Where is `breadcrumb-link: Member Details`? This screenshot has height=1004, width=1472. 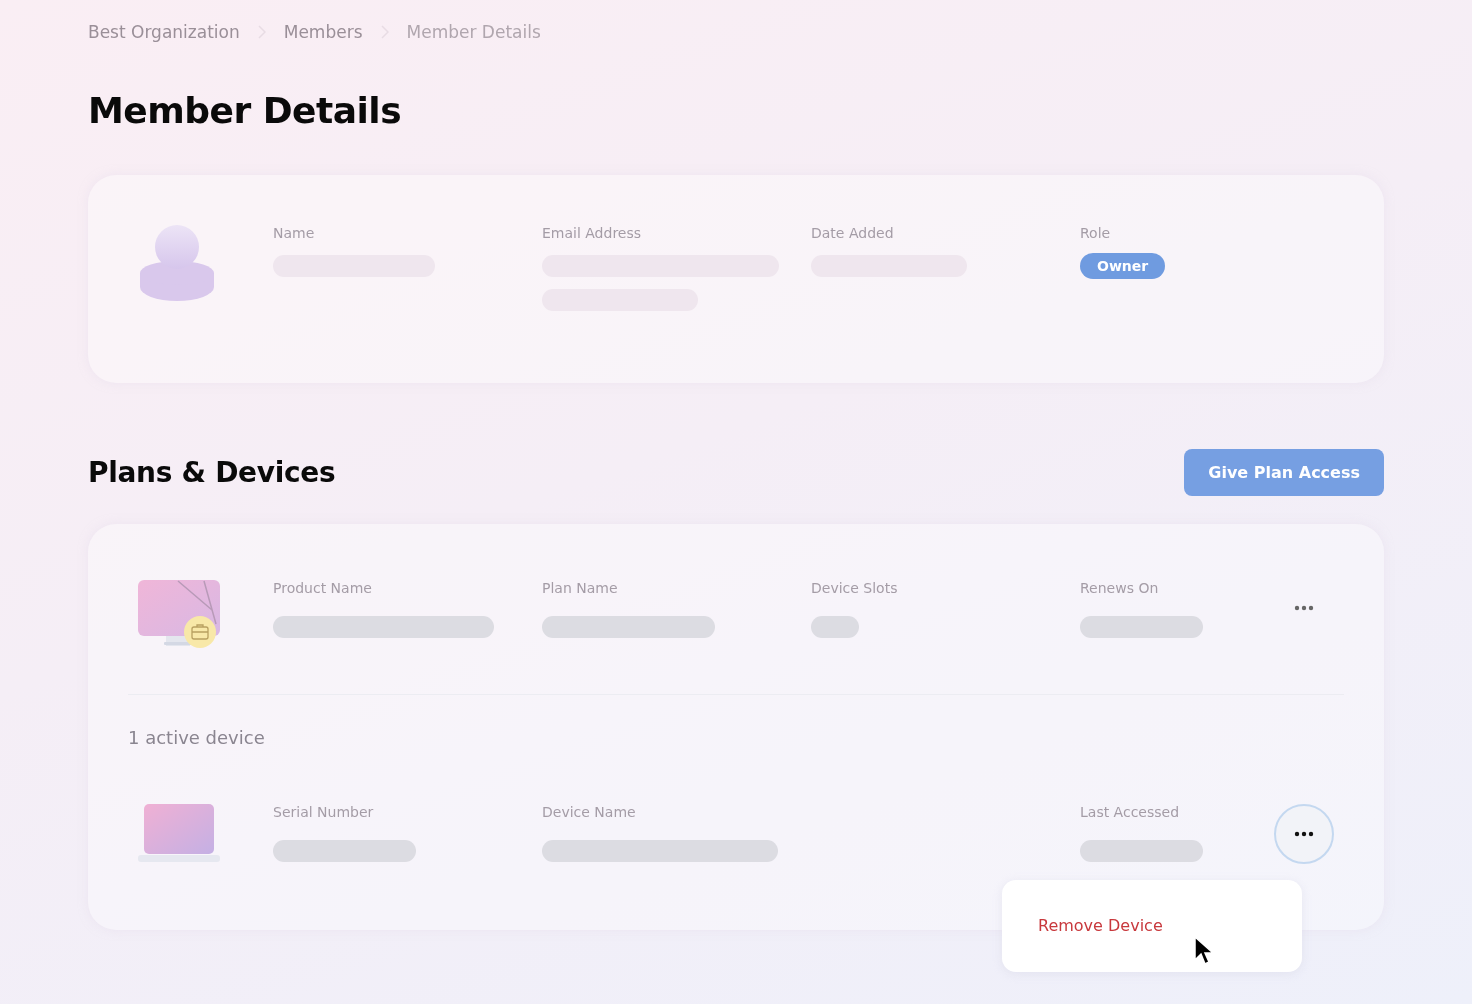 breadcrumb-link: Member Details is located at coordinates (473, 32).